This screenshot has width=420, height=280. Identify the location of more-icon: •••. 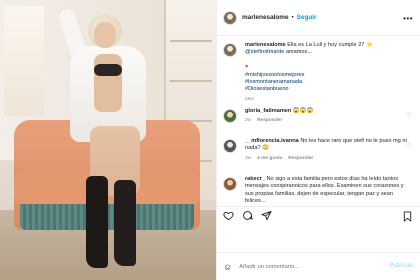
(408, 18).